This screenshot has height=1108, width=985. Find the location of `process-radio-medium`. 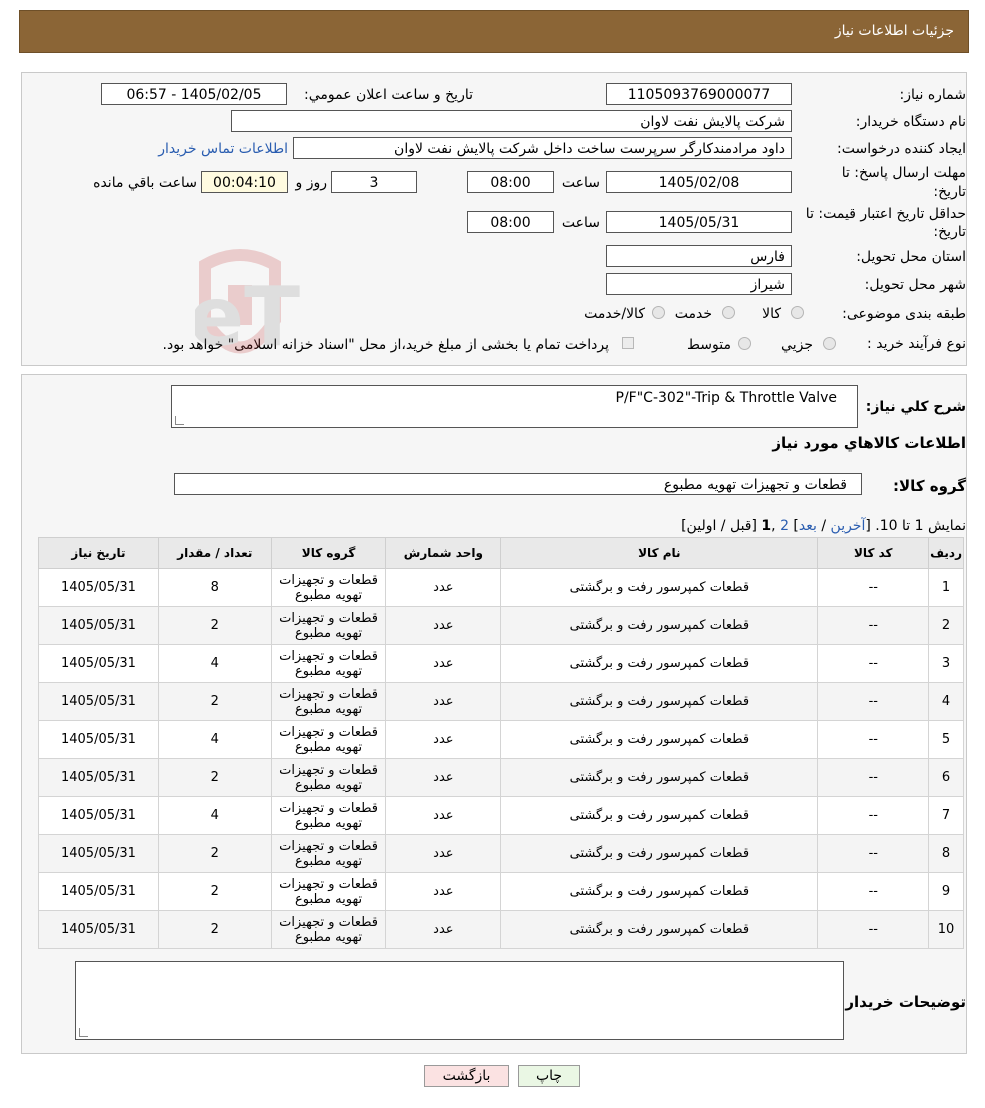

process-radio-medium is located at coordinates (744, 343).